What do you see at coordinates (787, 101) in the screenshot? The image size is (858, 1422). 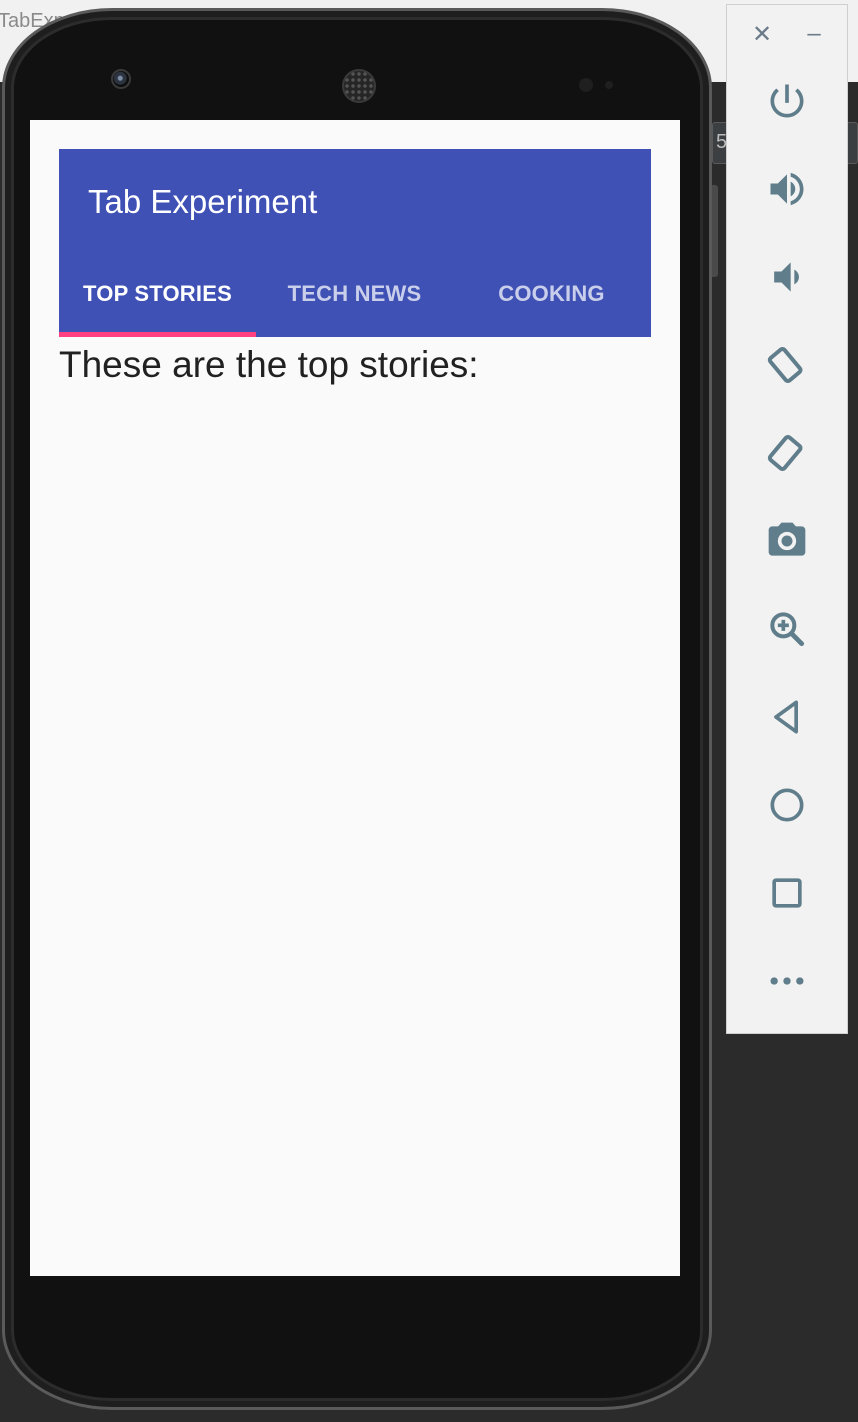 I see `power-icon` at bounding box center [787, 101].